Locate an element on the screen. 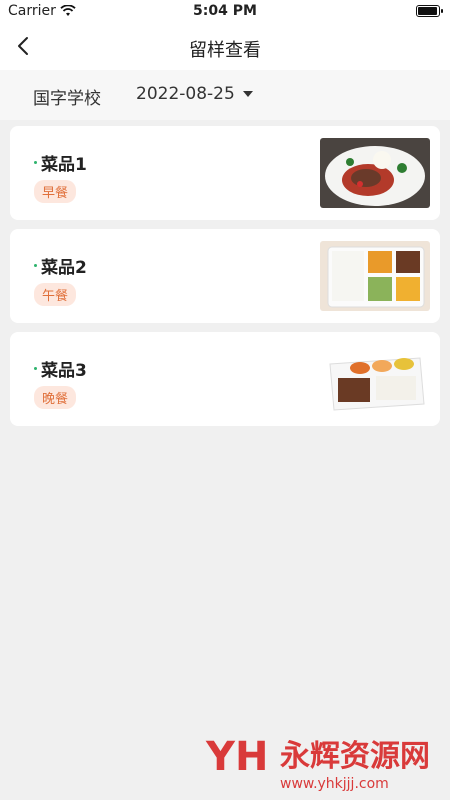 Image resolution: width=450 pixels, height=800 pixels. watermark-url: www.yhkjjj.com is located at coordinates (334, 784).